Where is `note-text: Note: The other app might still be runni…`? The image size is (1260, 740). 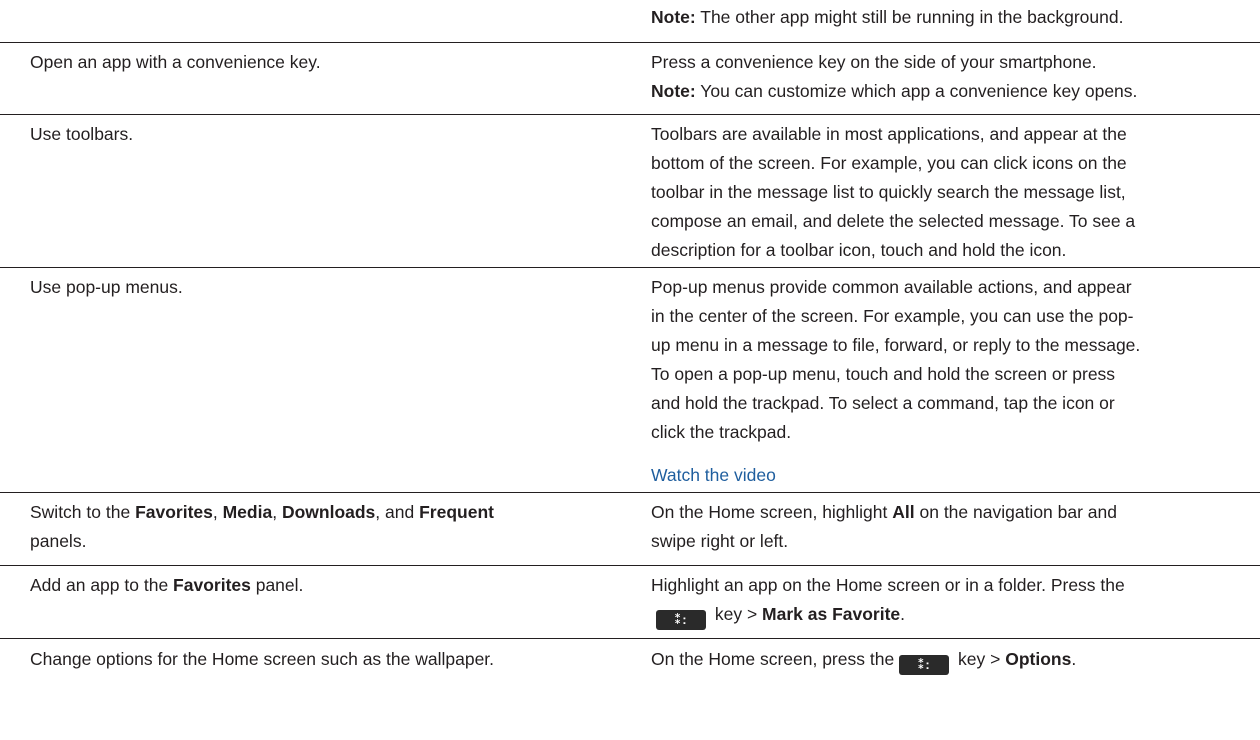
note-text: Note: The other app might still be runni… is located at coordinates (887, 17).